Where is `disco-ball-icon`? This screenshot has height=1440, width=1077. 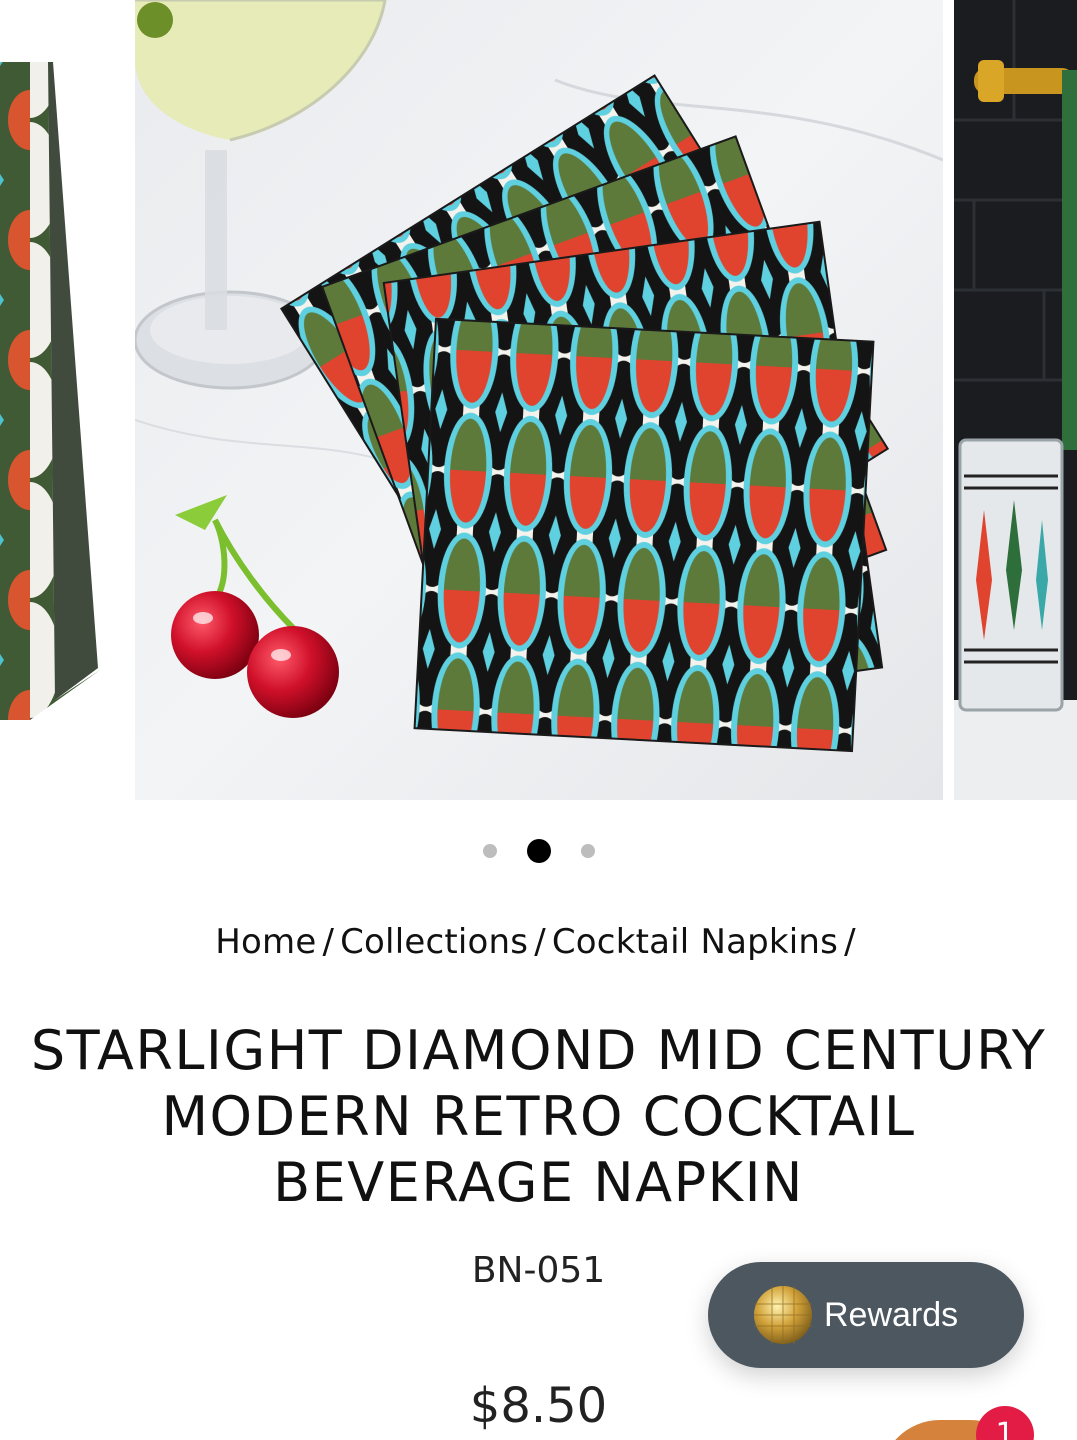 disco-ball-icon is located at coordinates (783, 1315).